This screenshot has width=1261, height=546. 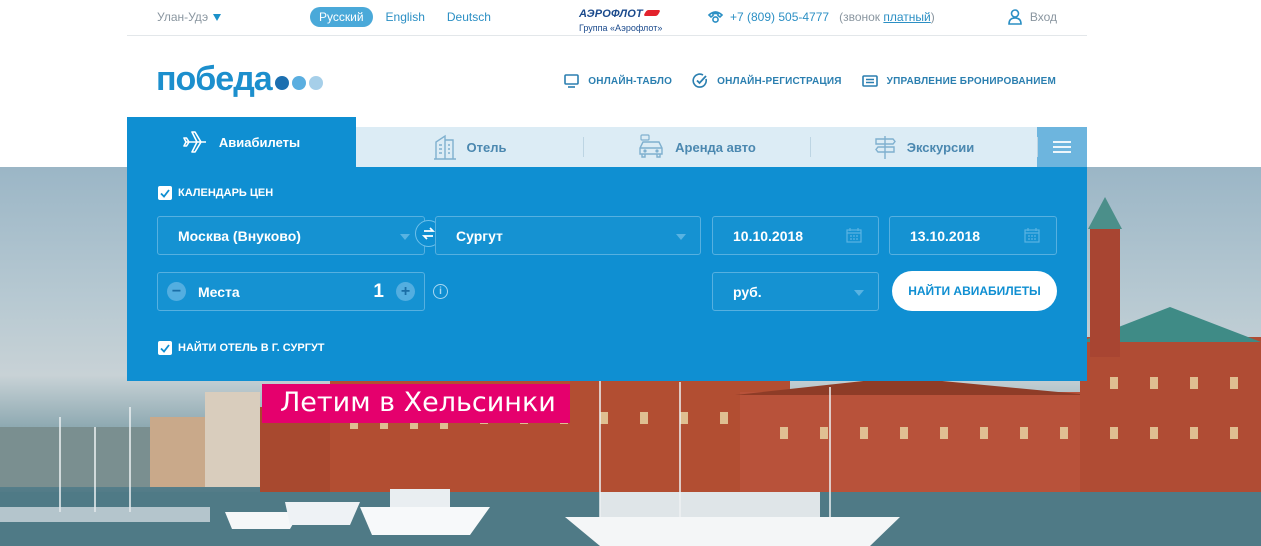 I want to click on aeroflot-wing-icon, so click(x=652, y=12).